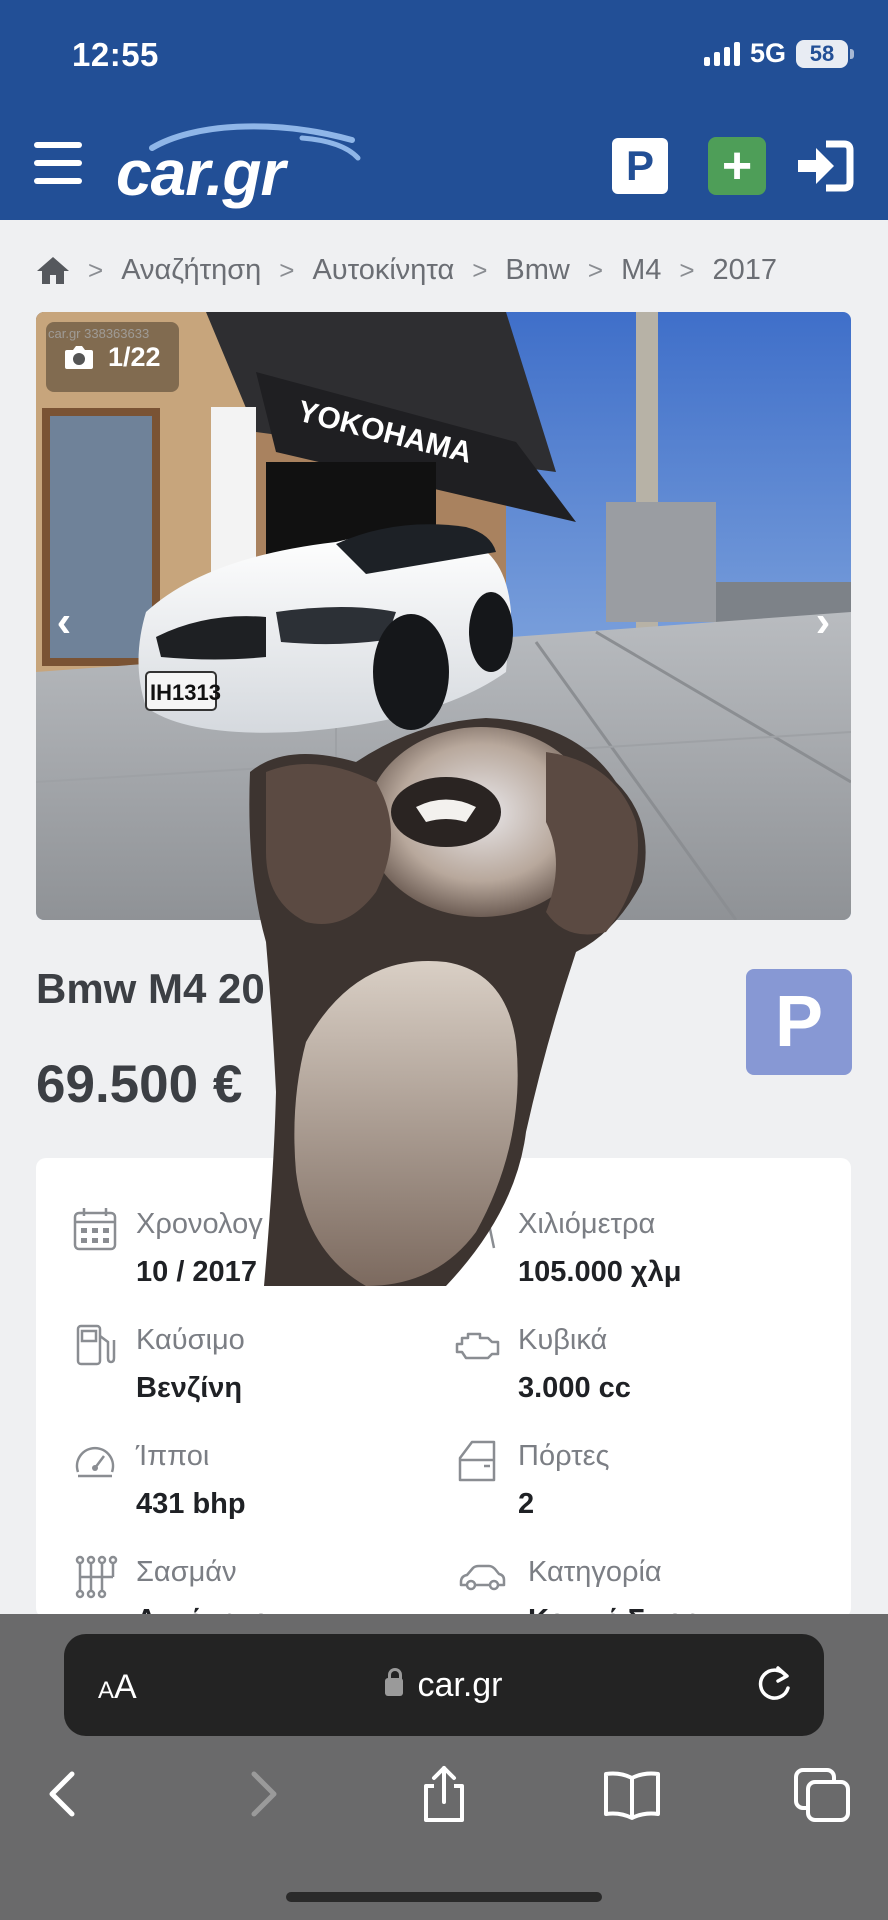 The image size is (888, 1920). Describe the element at coordinates (115, 54) in the screenshot. I see `status-time: 12:55` at that location.